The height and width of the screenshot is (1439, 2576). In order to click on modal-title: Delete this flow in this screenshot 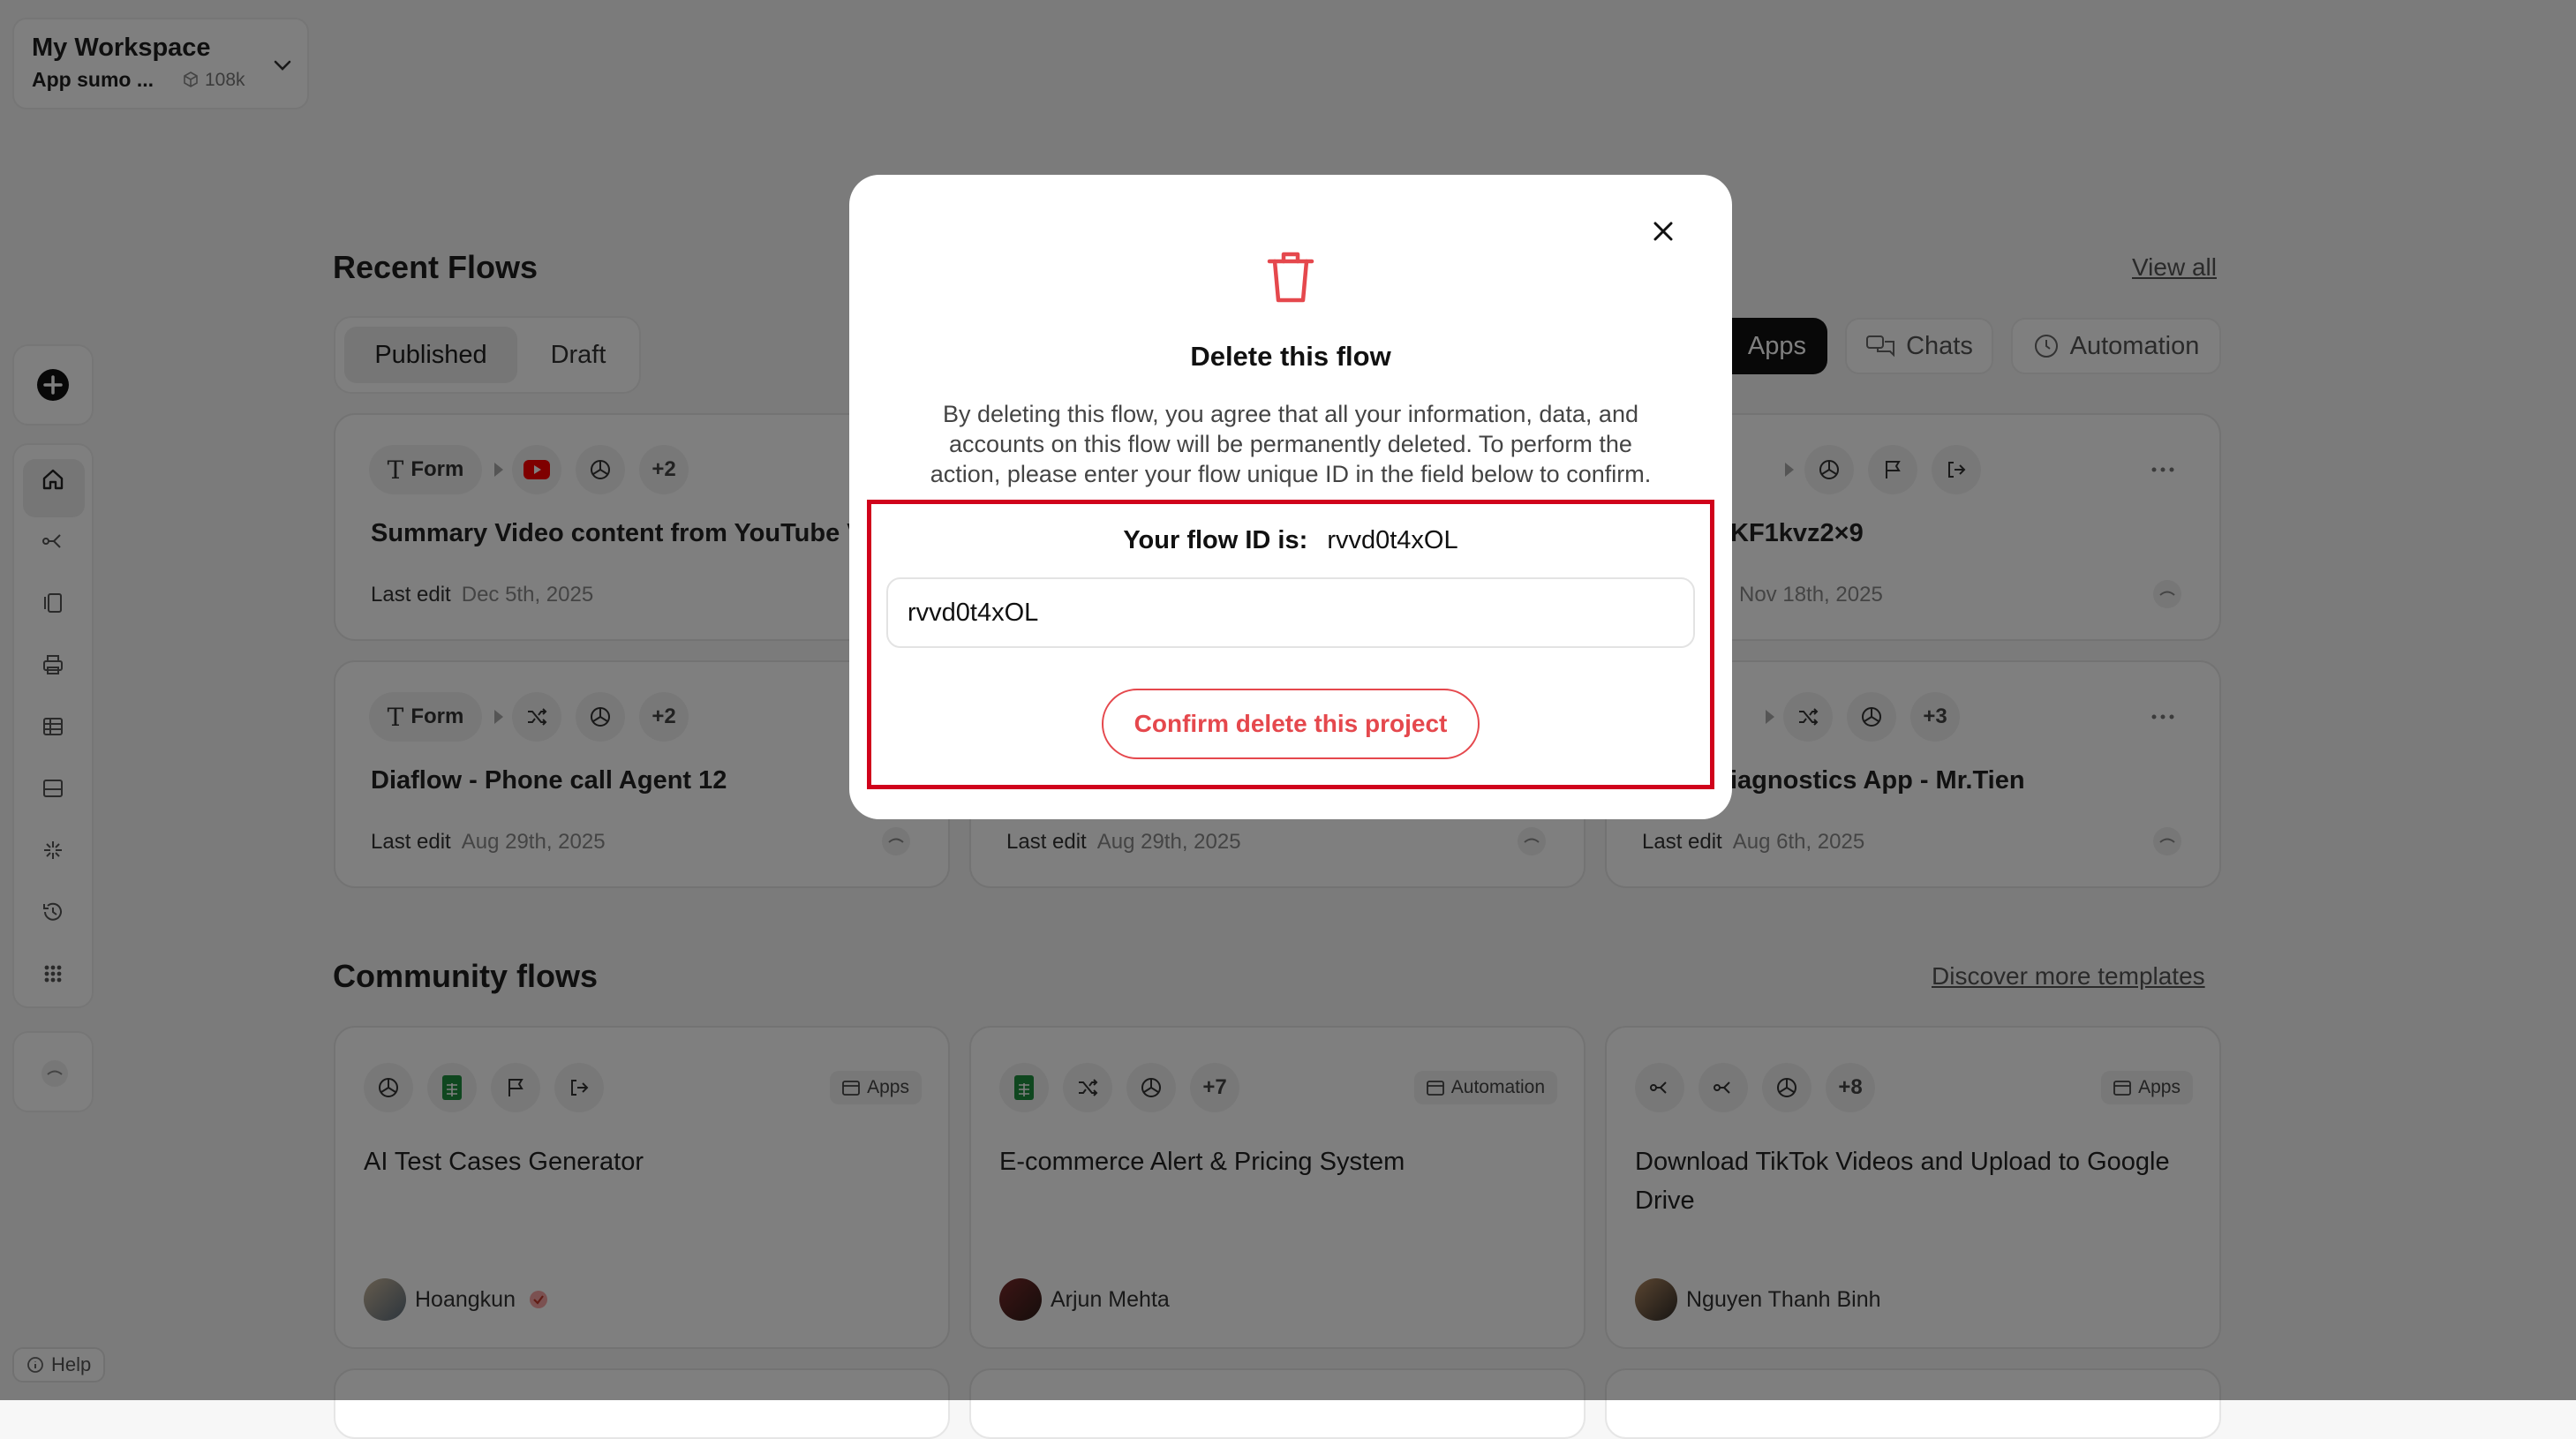, I will do `click(1290, 357)`.